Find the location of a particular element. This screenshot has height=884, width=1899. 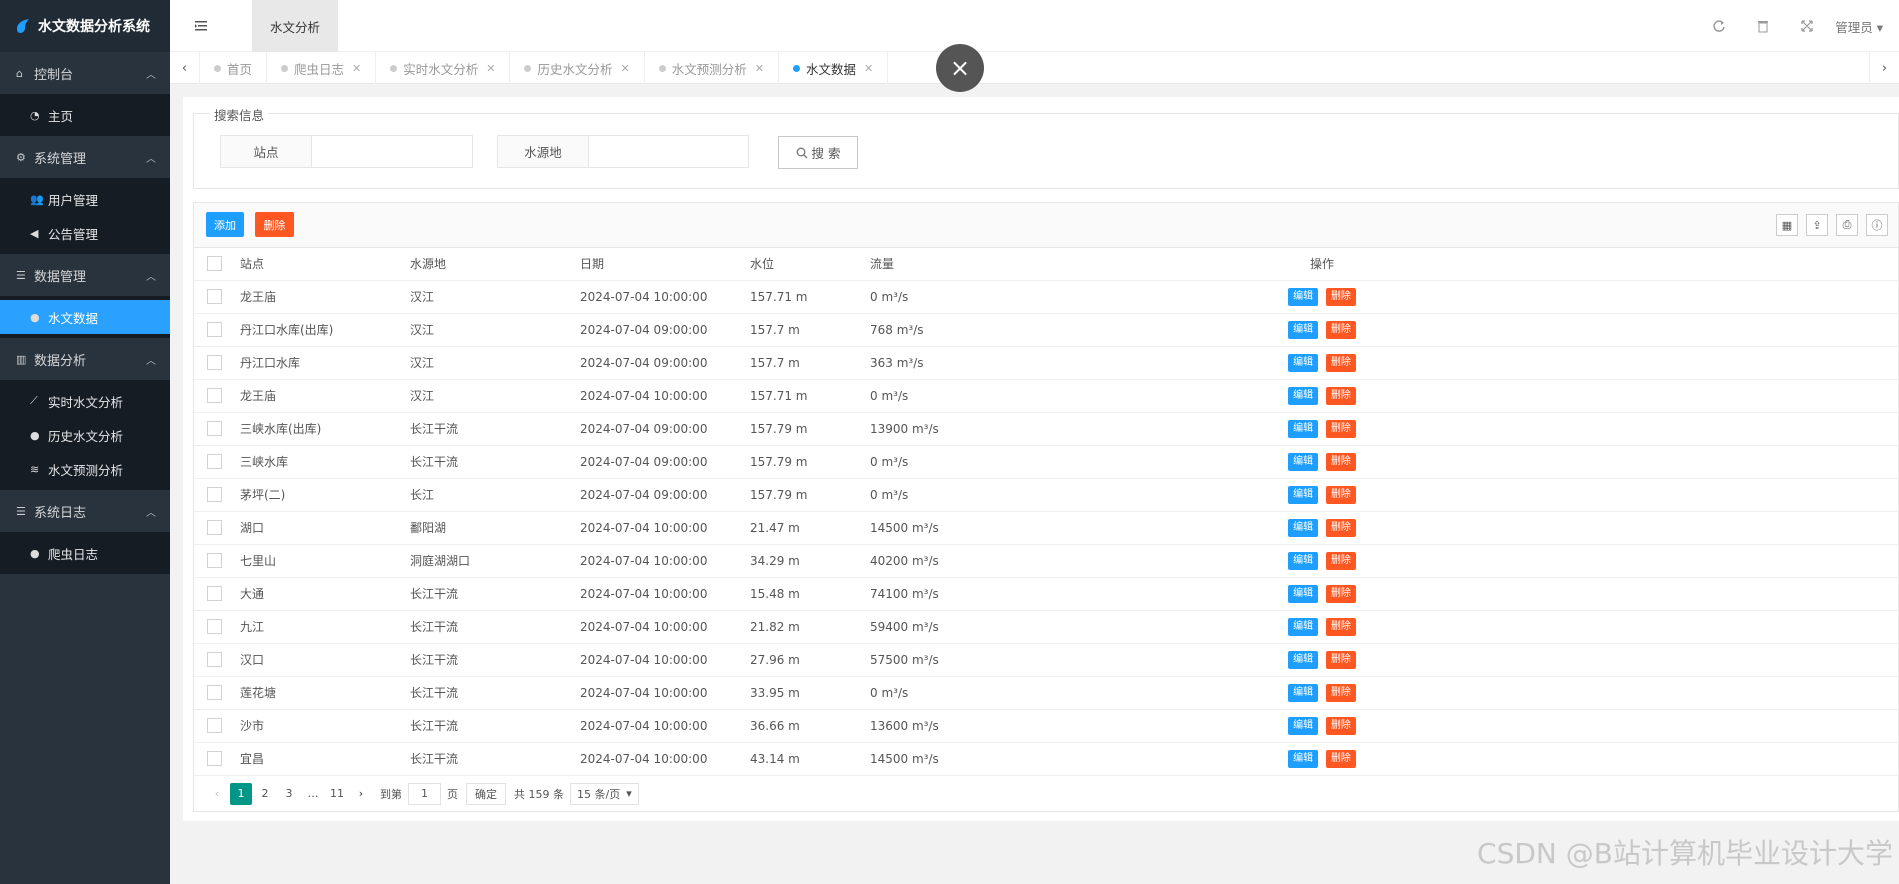

header-module-tab: 水文分析 is located at coordinates (295, 26).